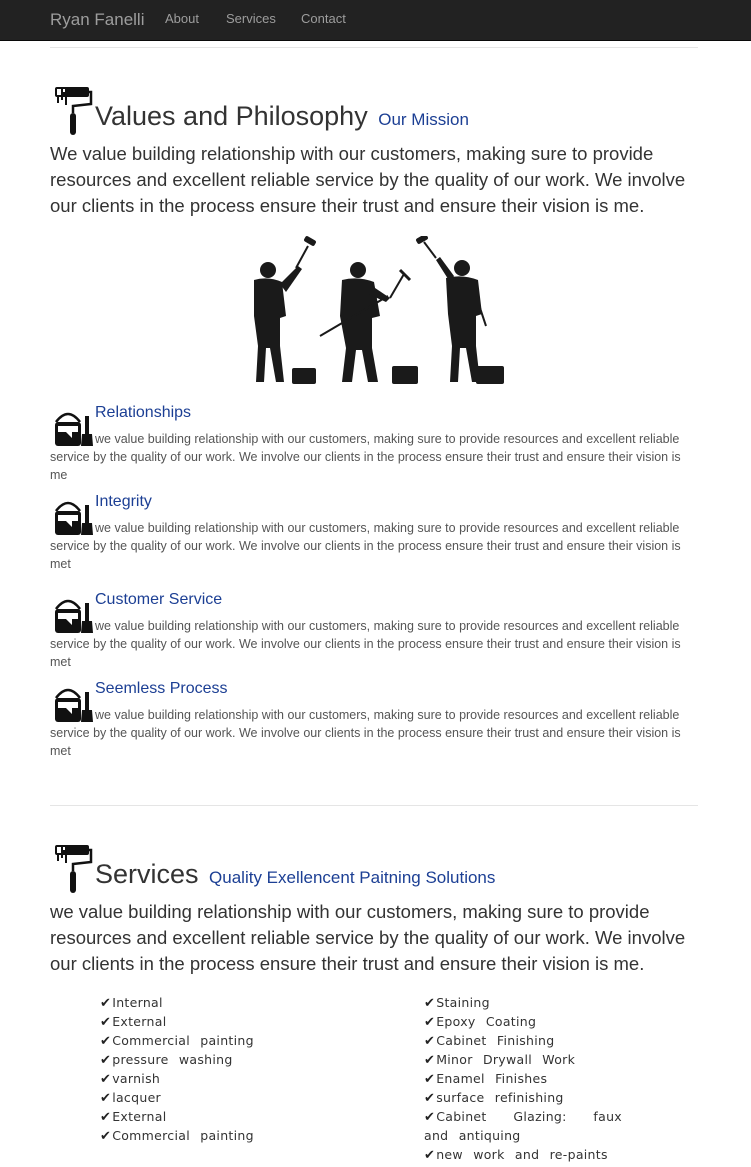  What do you see at coordinates (423, 119) in the screenshot?
I see `values-subtitle: Our Mission` at bounding box center [423, 119].